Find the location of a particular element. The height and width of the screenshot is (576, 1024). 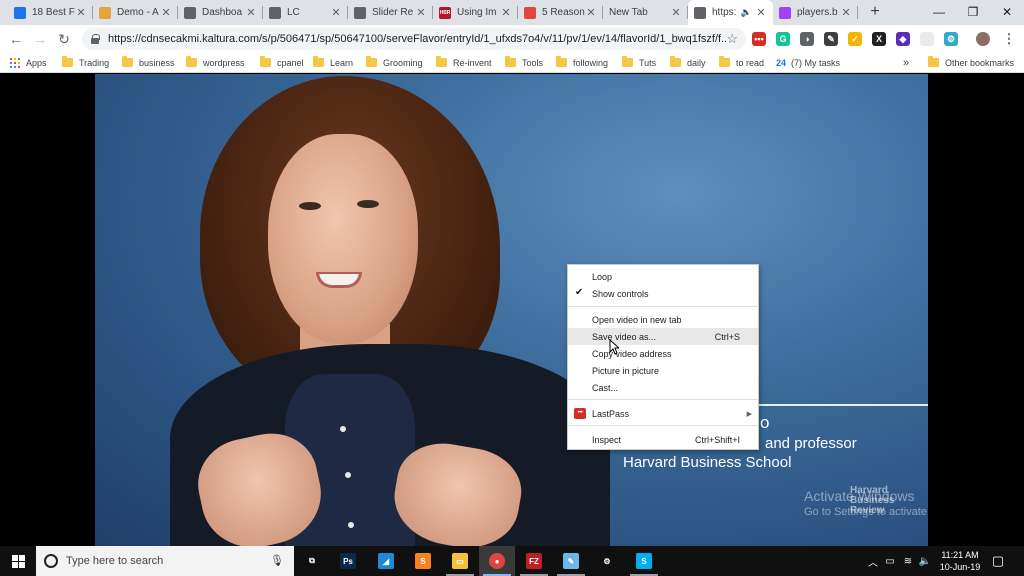

battery-icon: ▭ is located at coordinates (890, 561).